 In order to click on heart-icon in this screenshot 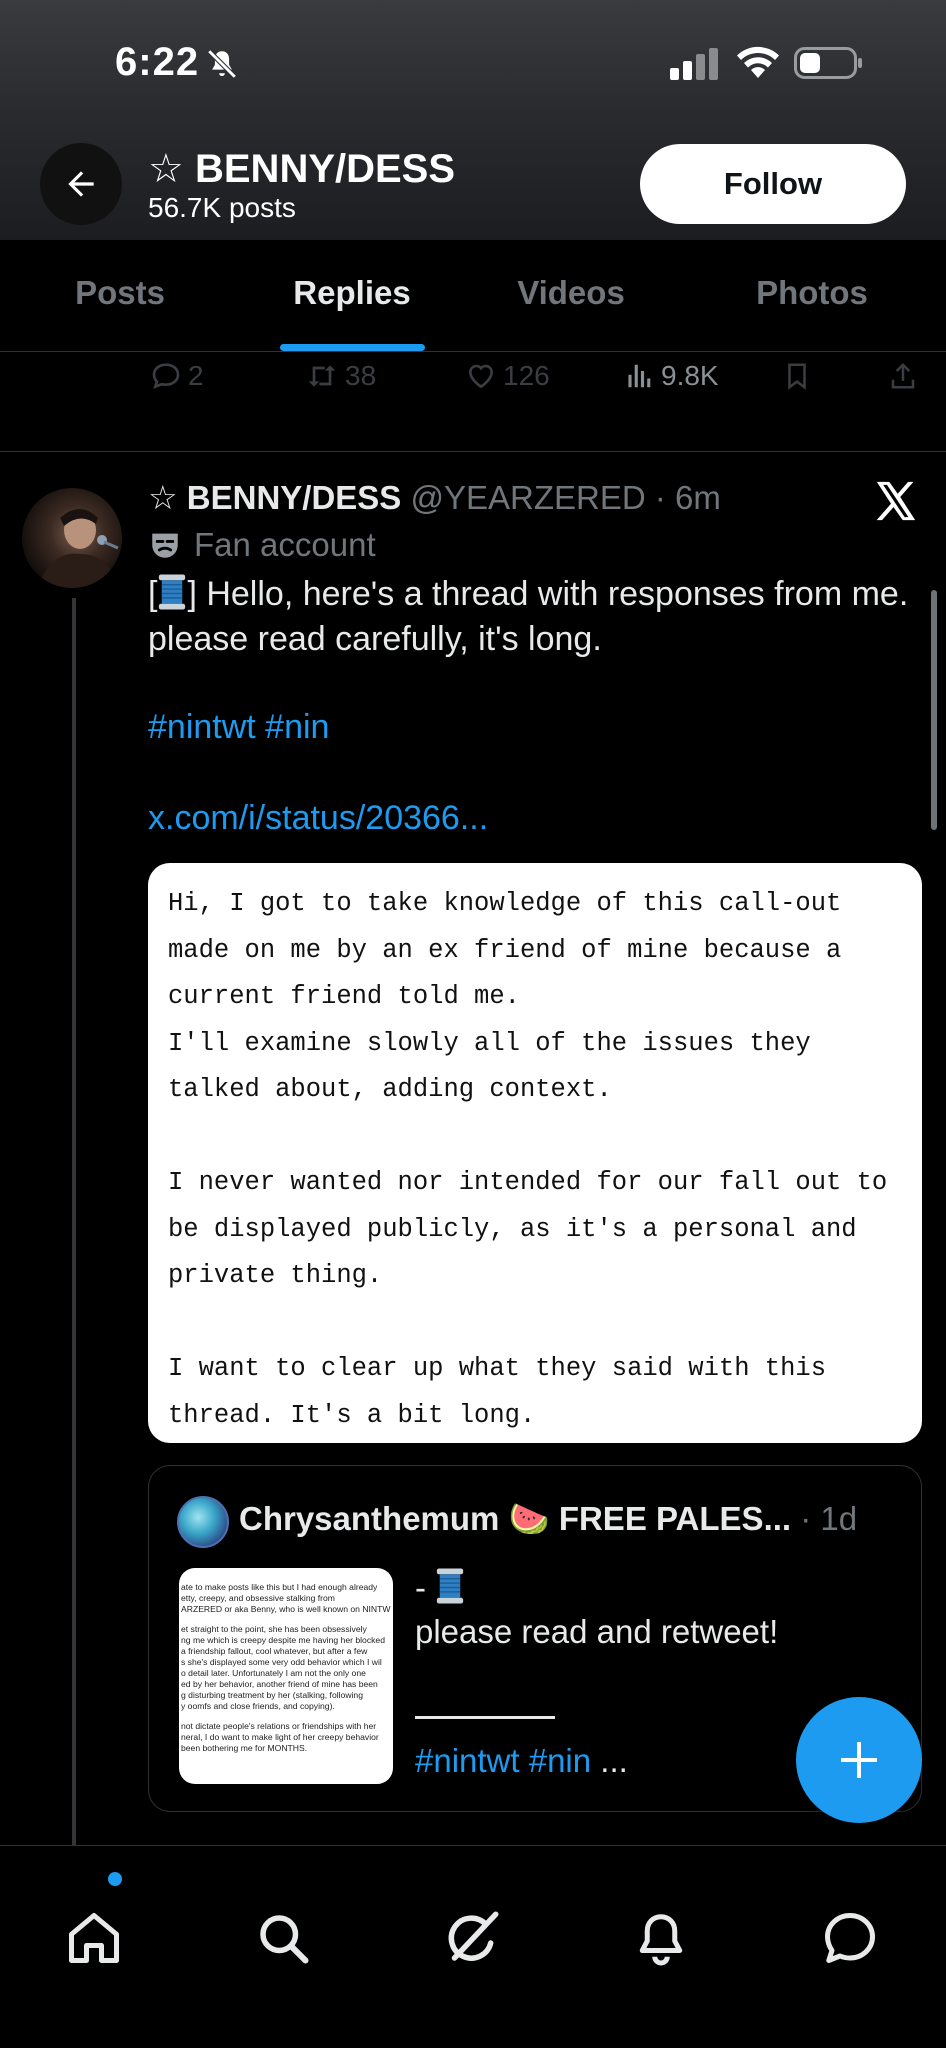, I will do `click(481, 376)`.